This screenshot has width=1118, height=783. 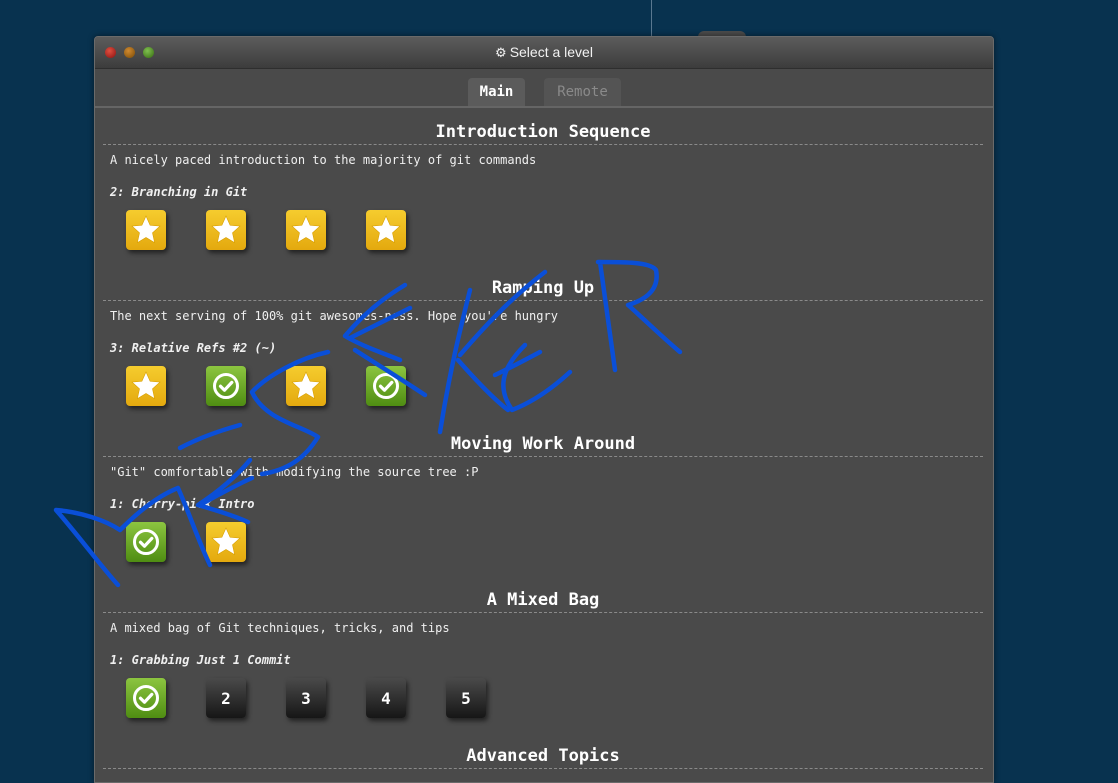 What do you see at coordinates (179, 192) in the screenshot?
I see `current-level-name: 2: Branching in Git` at bounding box center [179, 192].